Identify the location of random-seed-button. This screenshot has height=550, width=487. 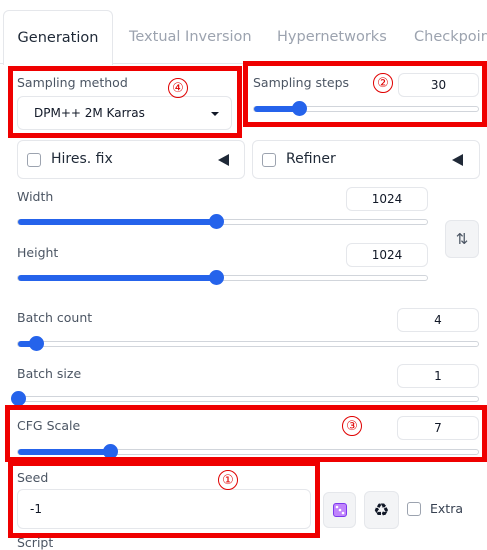
(339, 510).